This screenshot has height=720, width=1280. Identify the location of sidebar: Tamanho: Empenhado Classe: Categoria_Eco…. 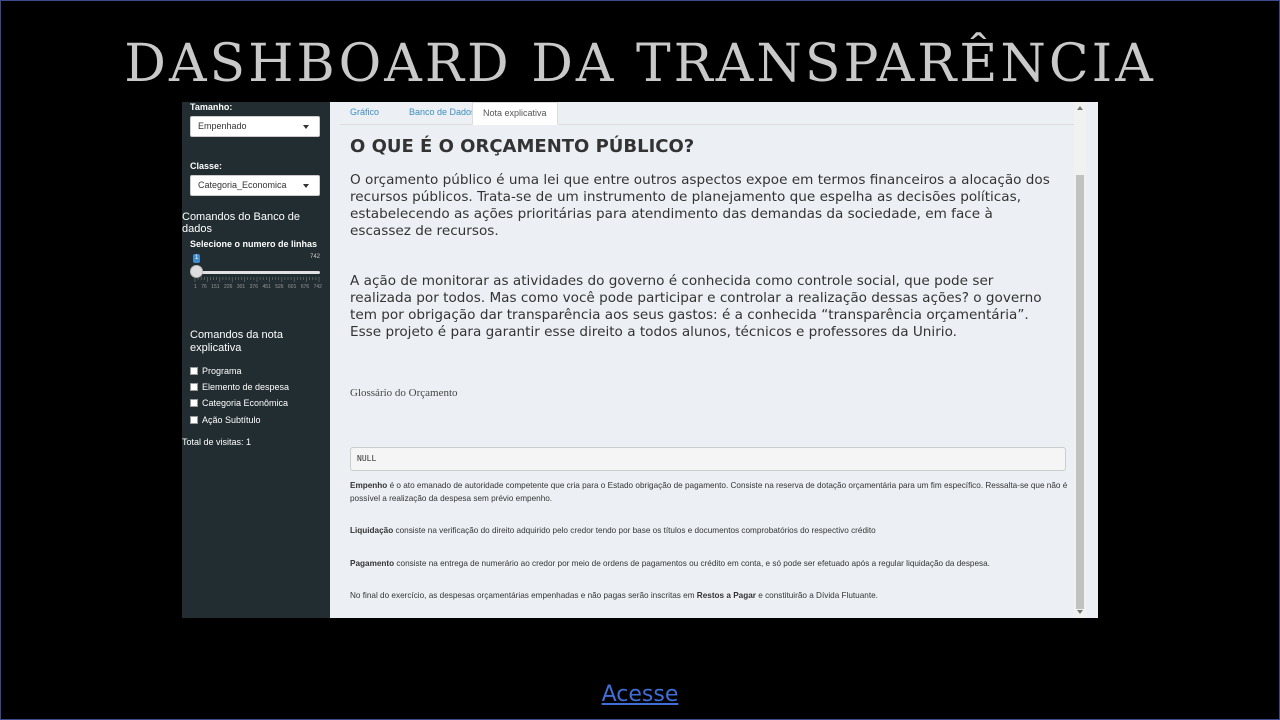
(256, 360).